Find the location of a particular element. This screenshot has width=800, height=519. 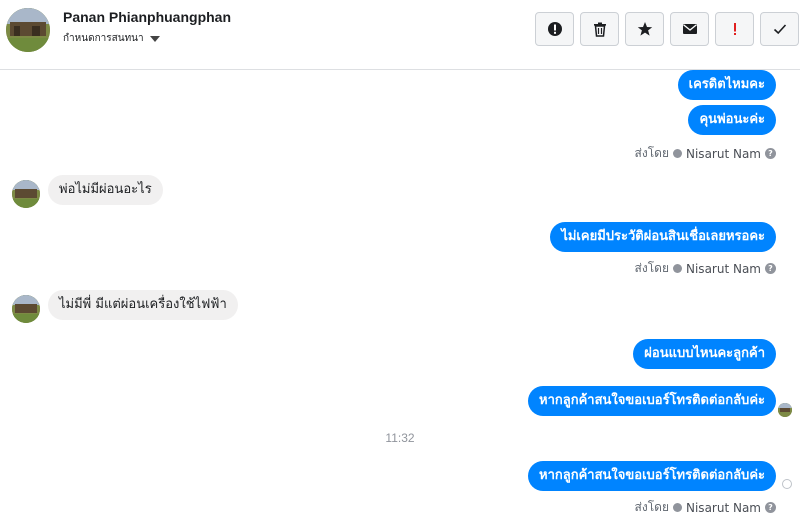

important-button is located at coordinates (734, 29).